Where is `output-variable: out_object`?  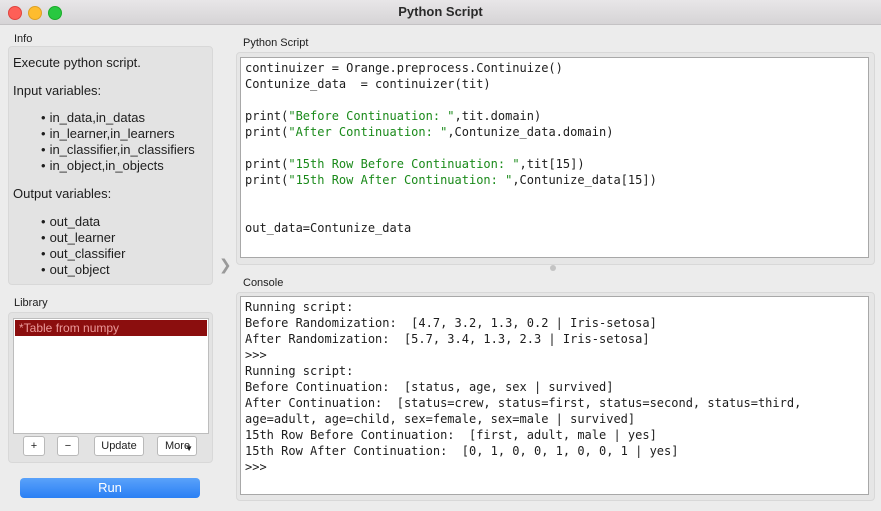
output-variable: out_object is located at coordinates (83, 270).